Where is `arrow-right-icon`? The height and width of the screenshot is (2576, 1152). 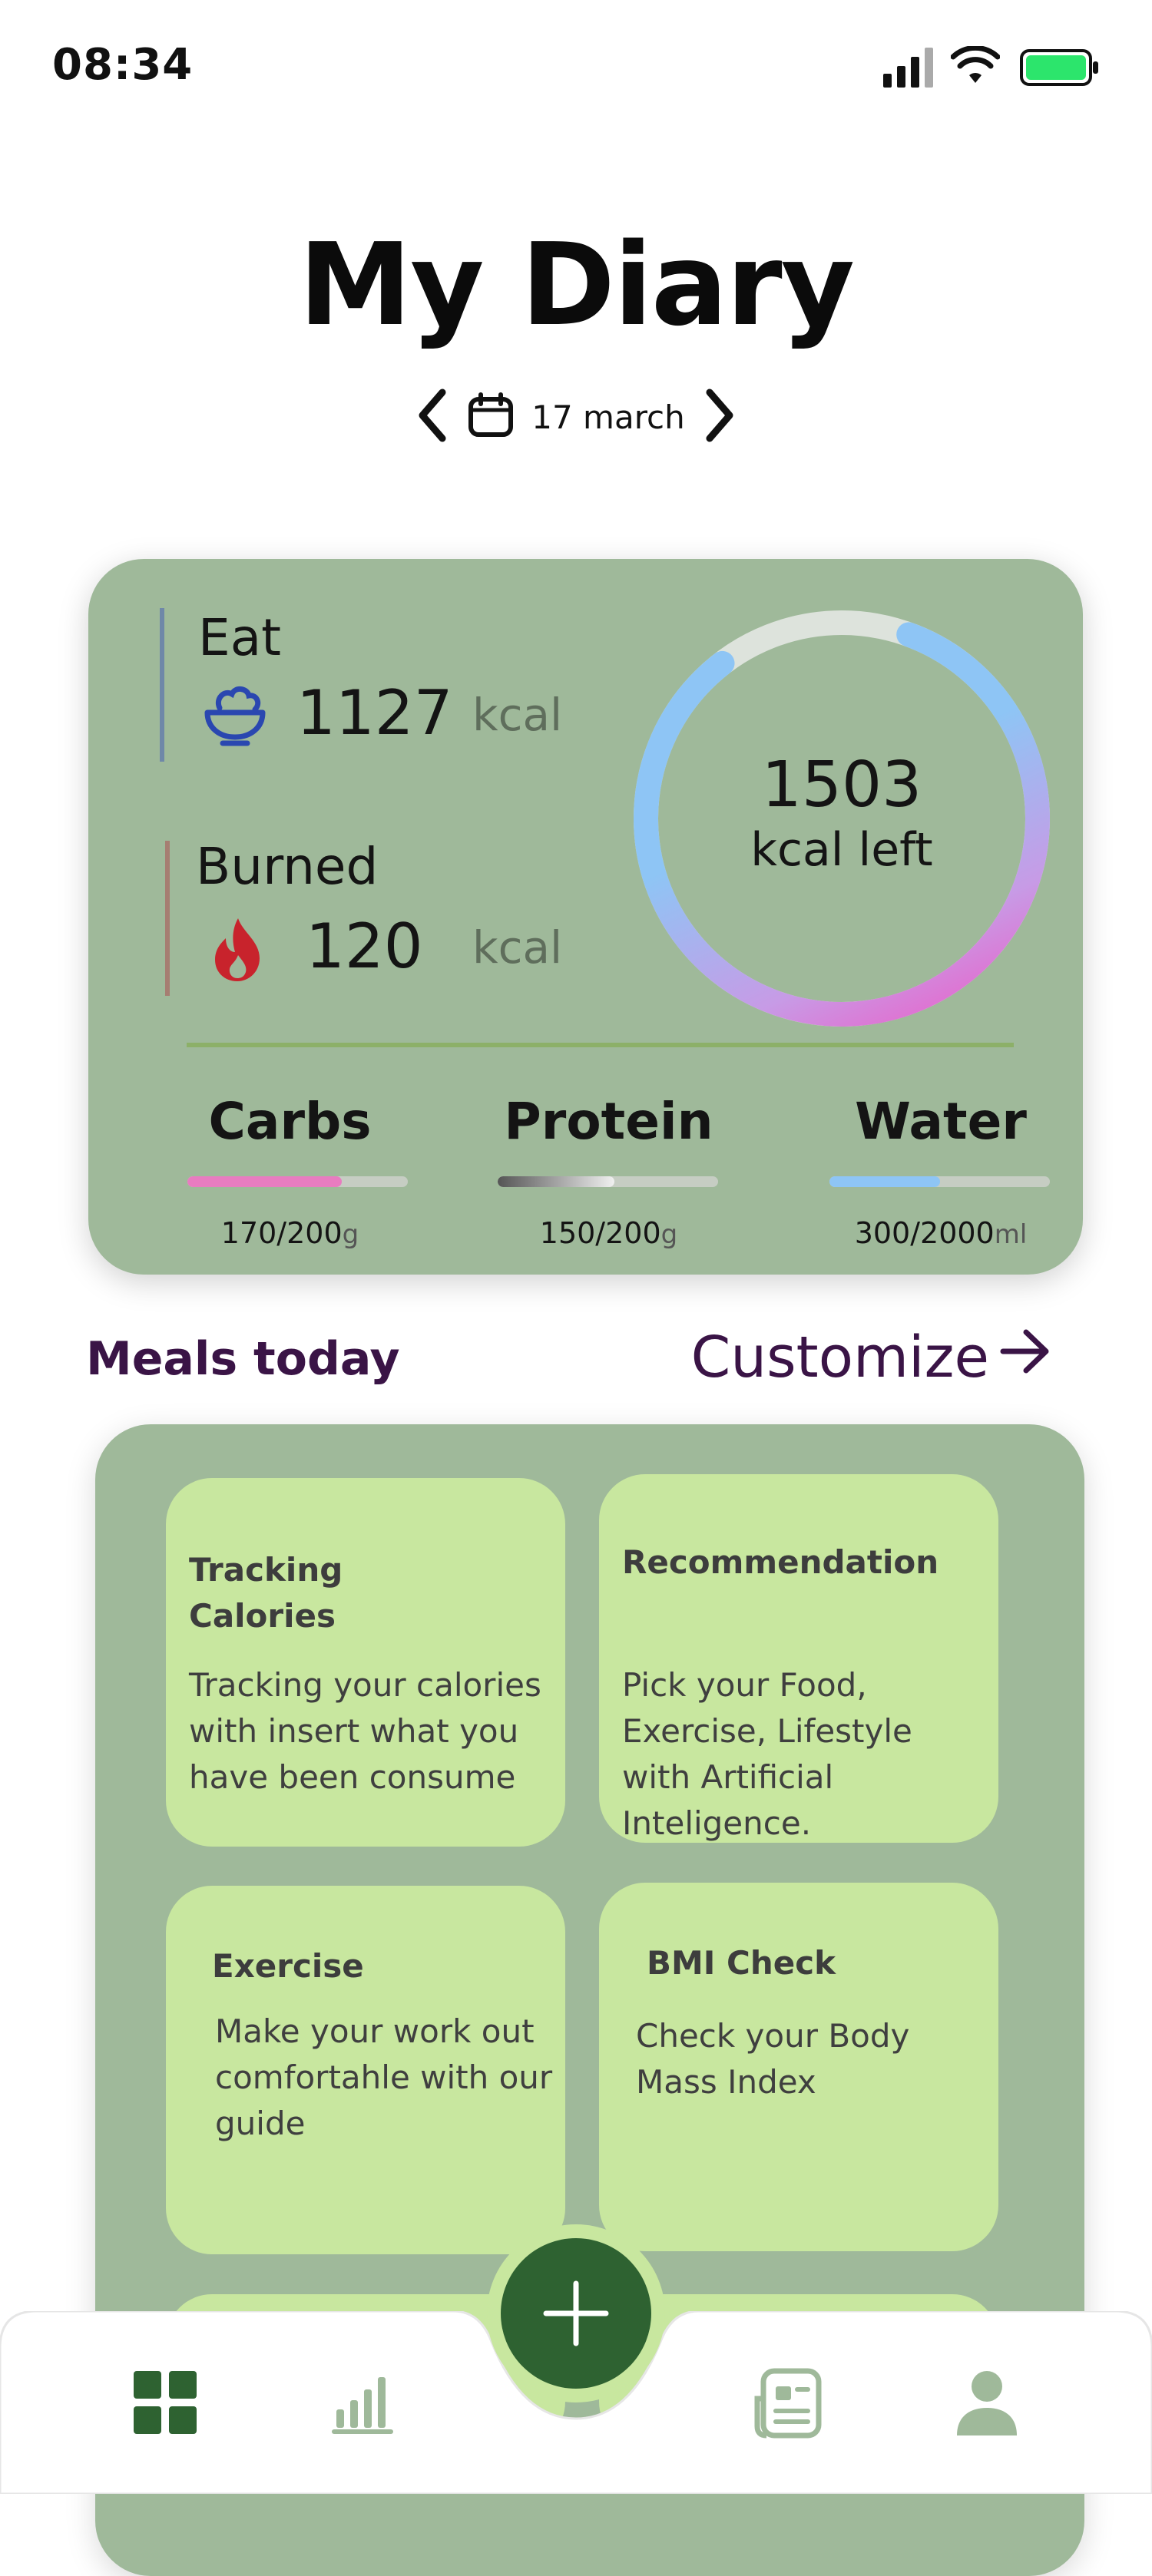
arrow-right-icon is located at coordinates (1025, 1357).